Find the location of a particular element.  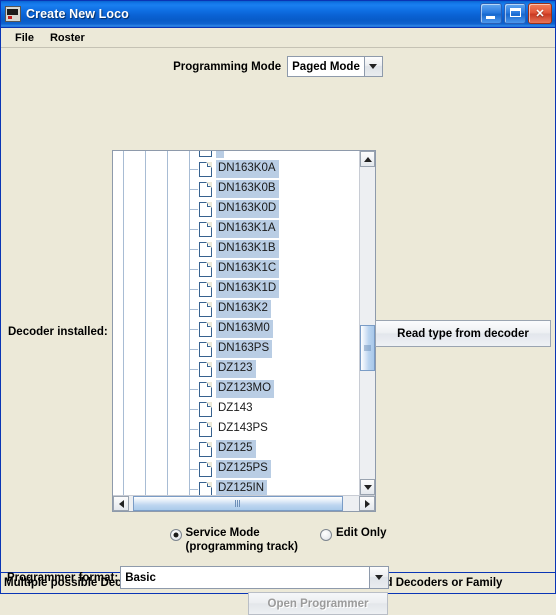

programmer-format-value: Basic is located at coordinates (245, 577).